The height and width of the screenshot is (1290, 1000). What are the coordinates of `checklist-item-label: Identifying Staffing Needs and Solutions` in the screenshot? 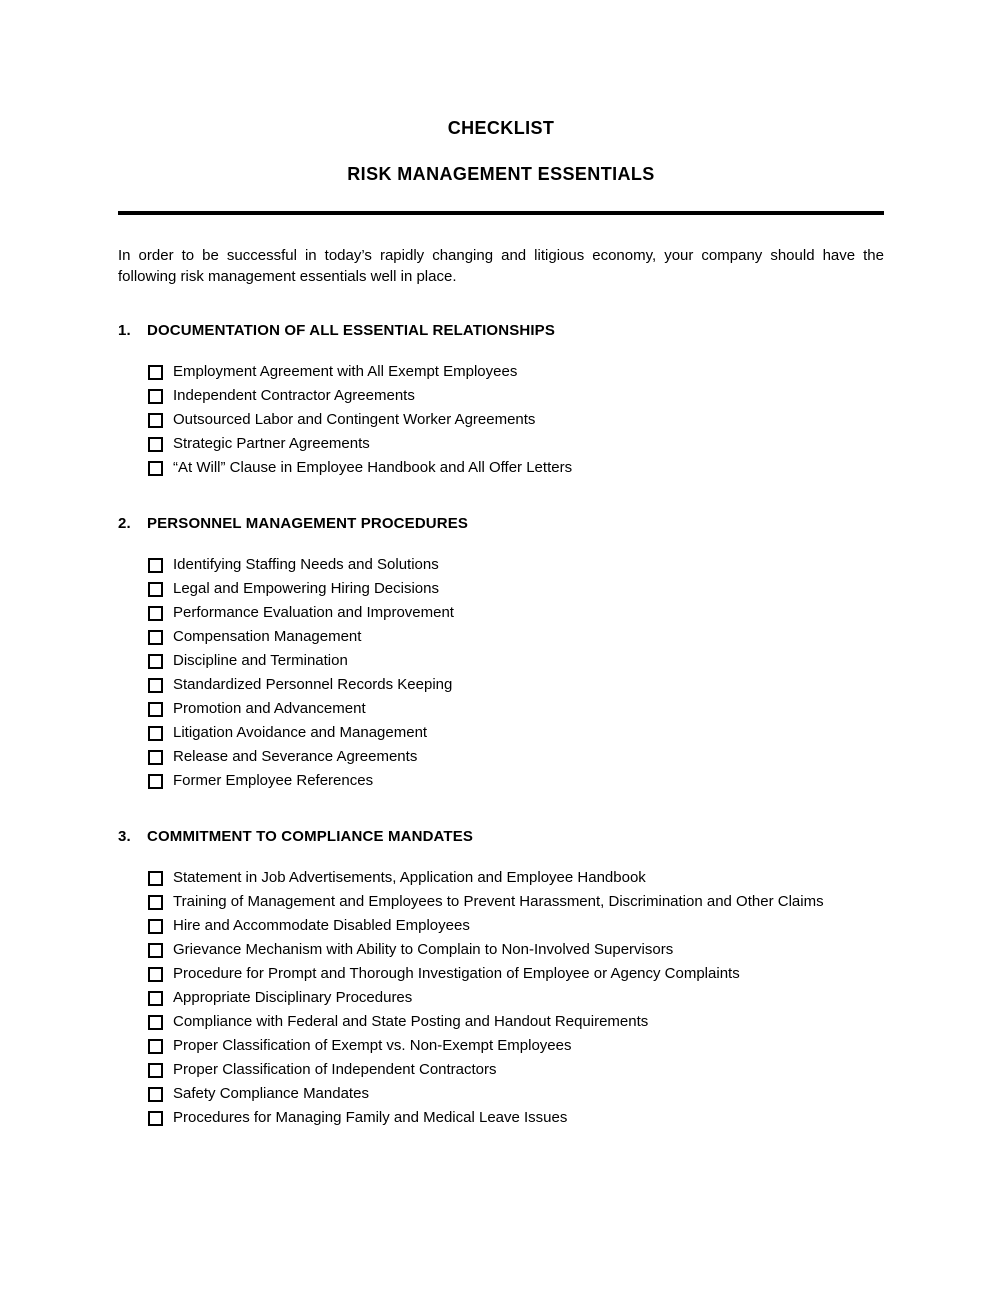 It's located at (306, 564).